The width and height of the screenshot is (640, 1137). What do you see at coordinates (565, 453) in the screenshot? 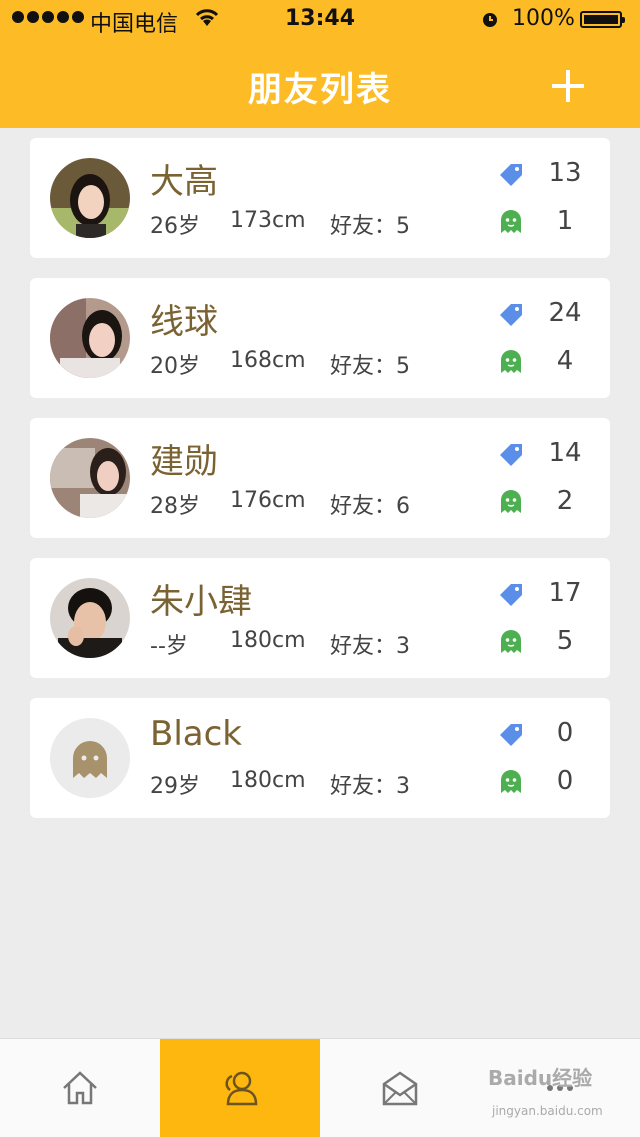
I see `tag-count: 14` at bounding box center [565, 453].